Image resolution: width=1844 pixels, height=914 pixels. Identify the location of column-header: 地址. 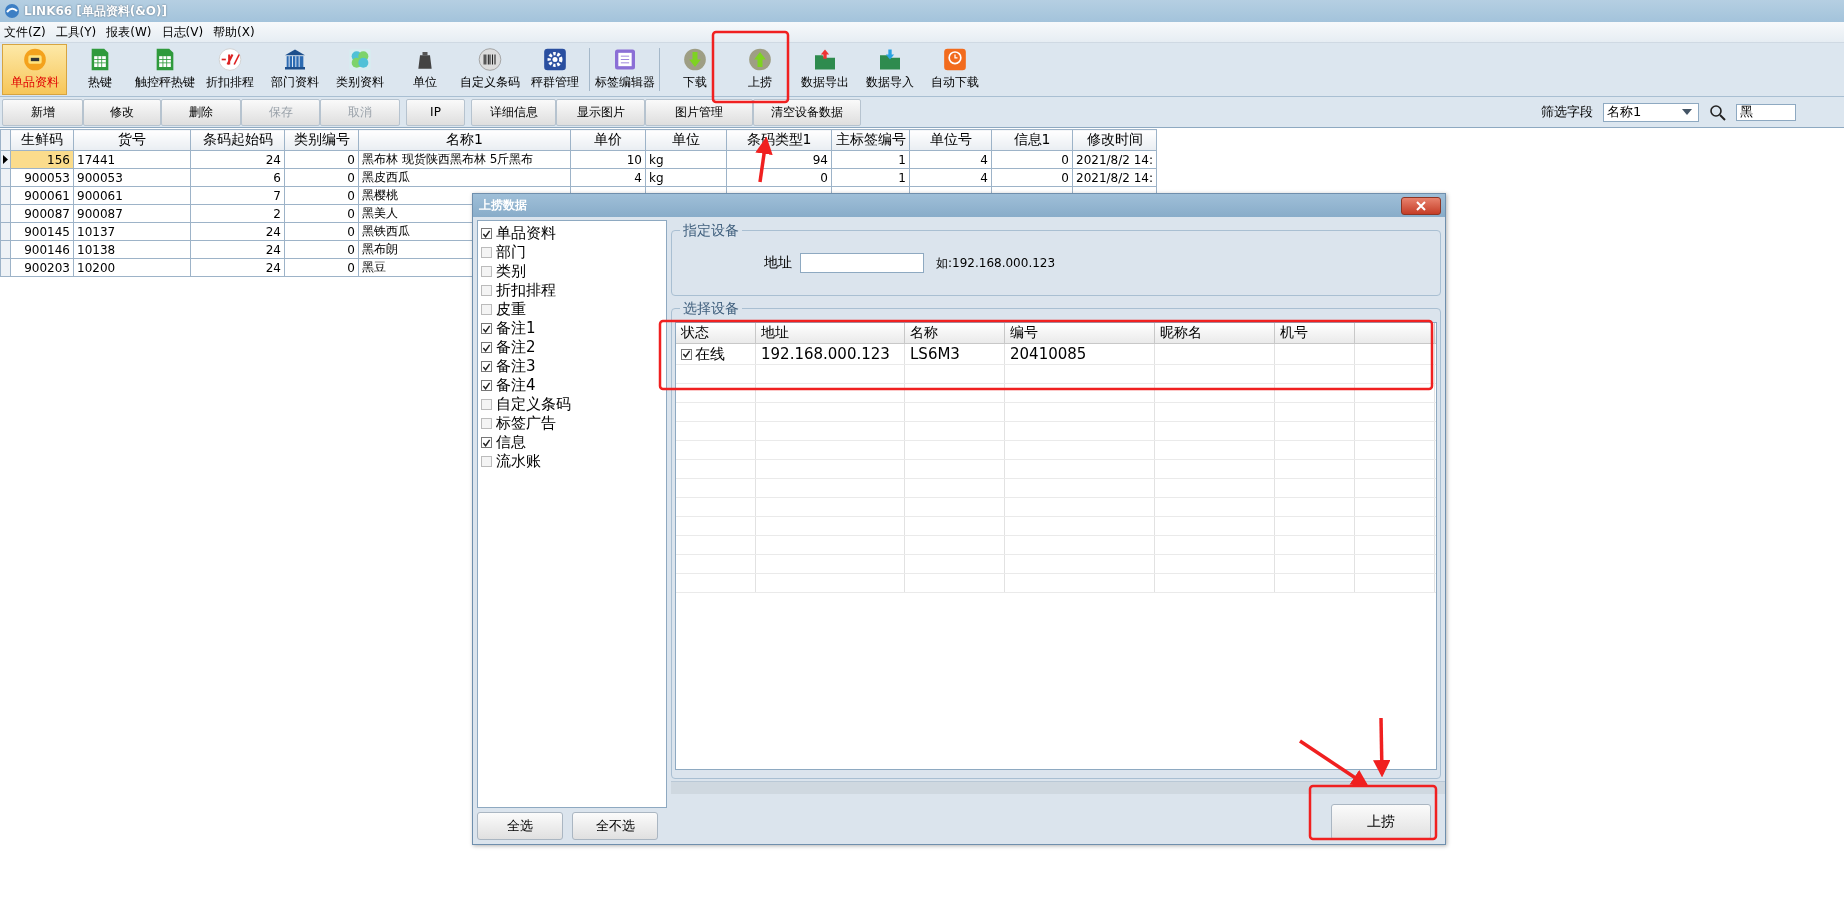
(830, 333).